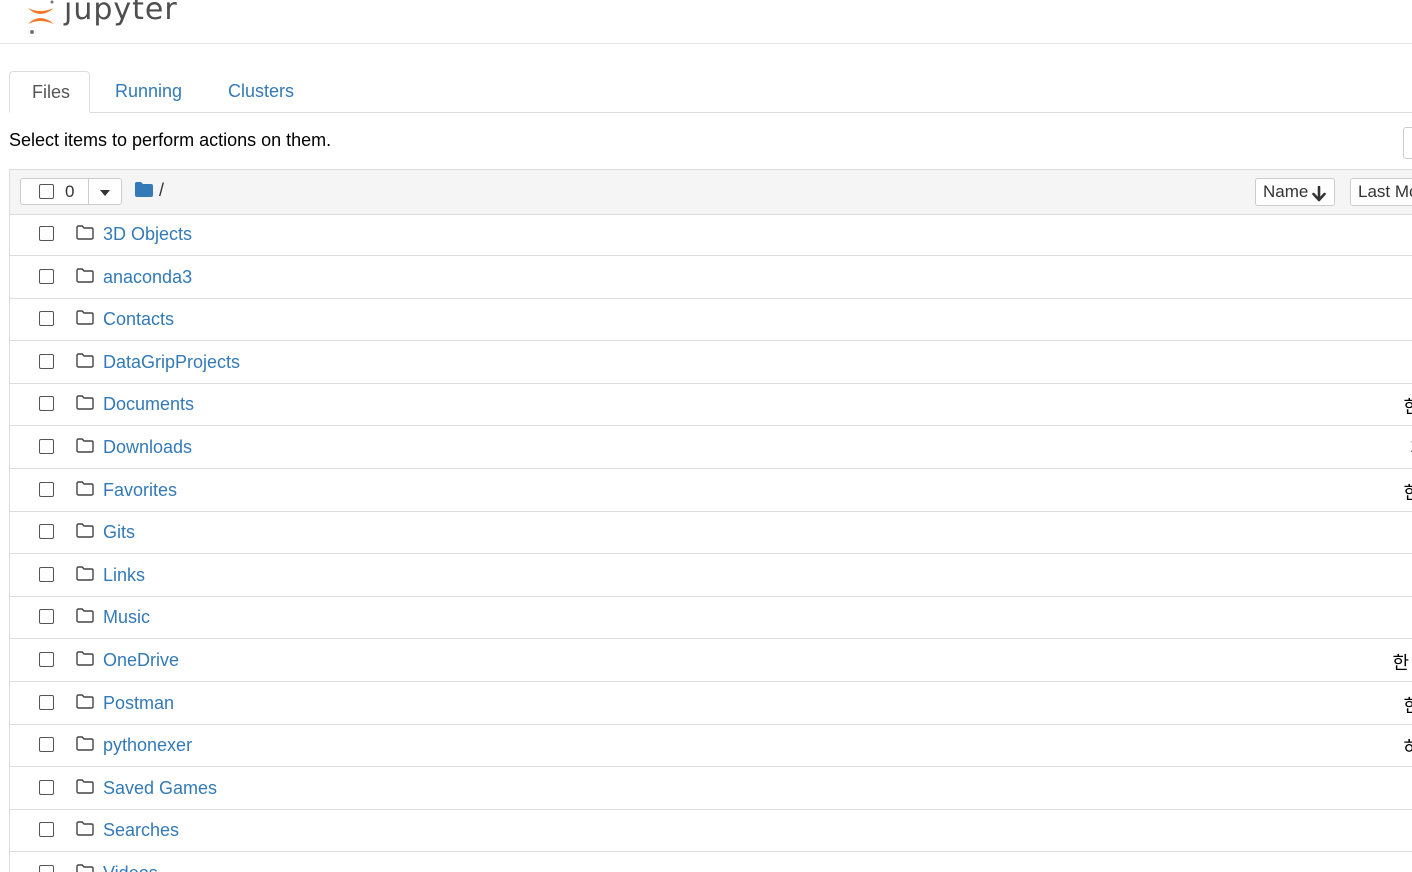  I want to click on table-row: 3D Objects, so click(711, 235).